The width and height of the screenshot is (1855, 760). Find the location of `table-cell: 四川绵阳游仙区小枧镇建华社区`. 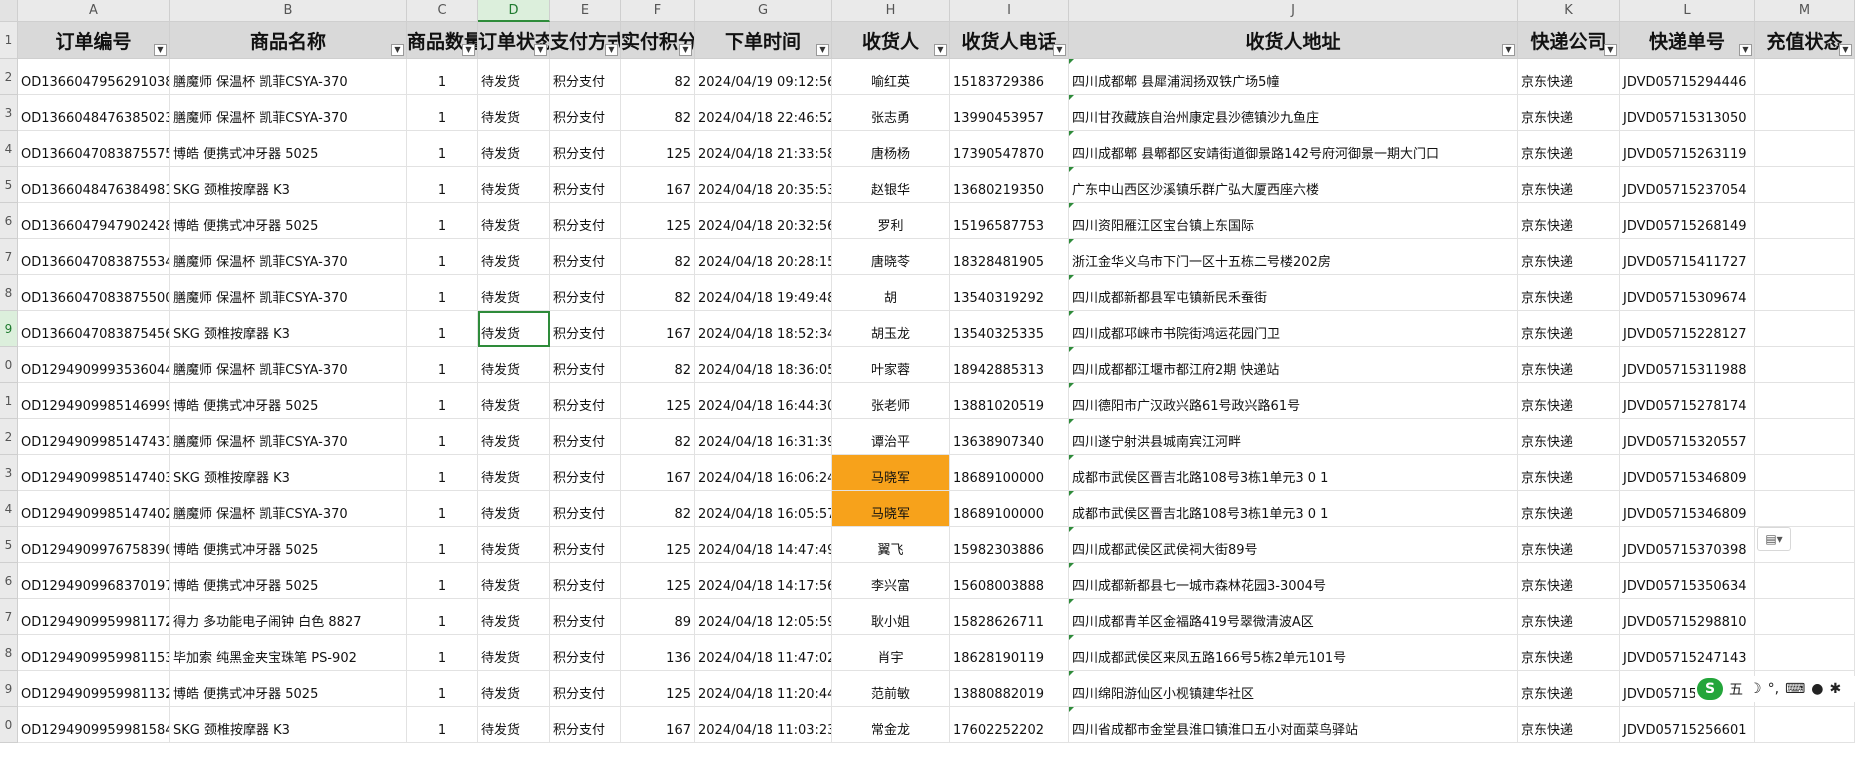

table-cell: 四川绵阳游仙区小枧镇建华社区 is located at coordinates (1293, 689).